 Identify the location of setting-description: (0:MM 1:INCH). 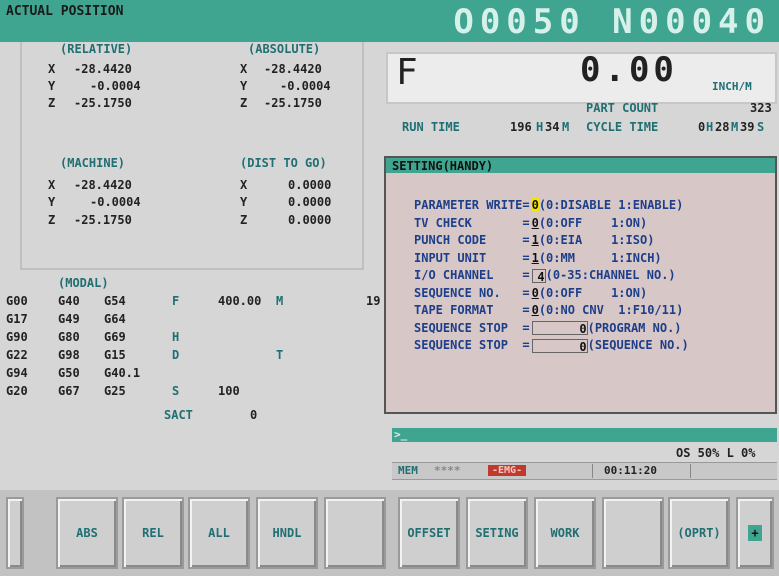
(600, 257).